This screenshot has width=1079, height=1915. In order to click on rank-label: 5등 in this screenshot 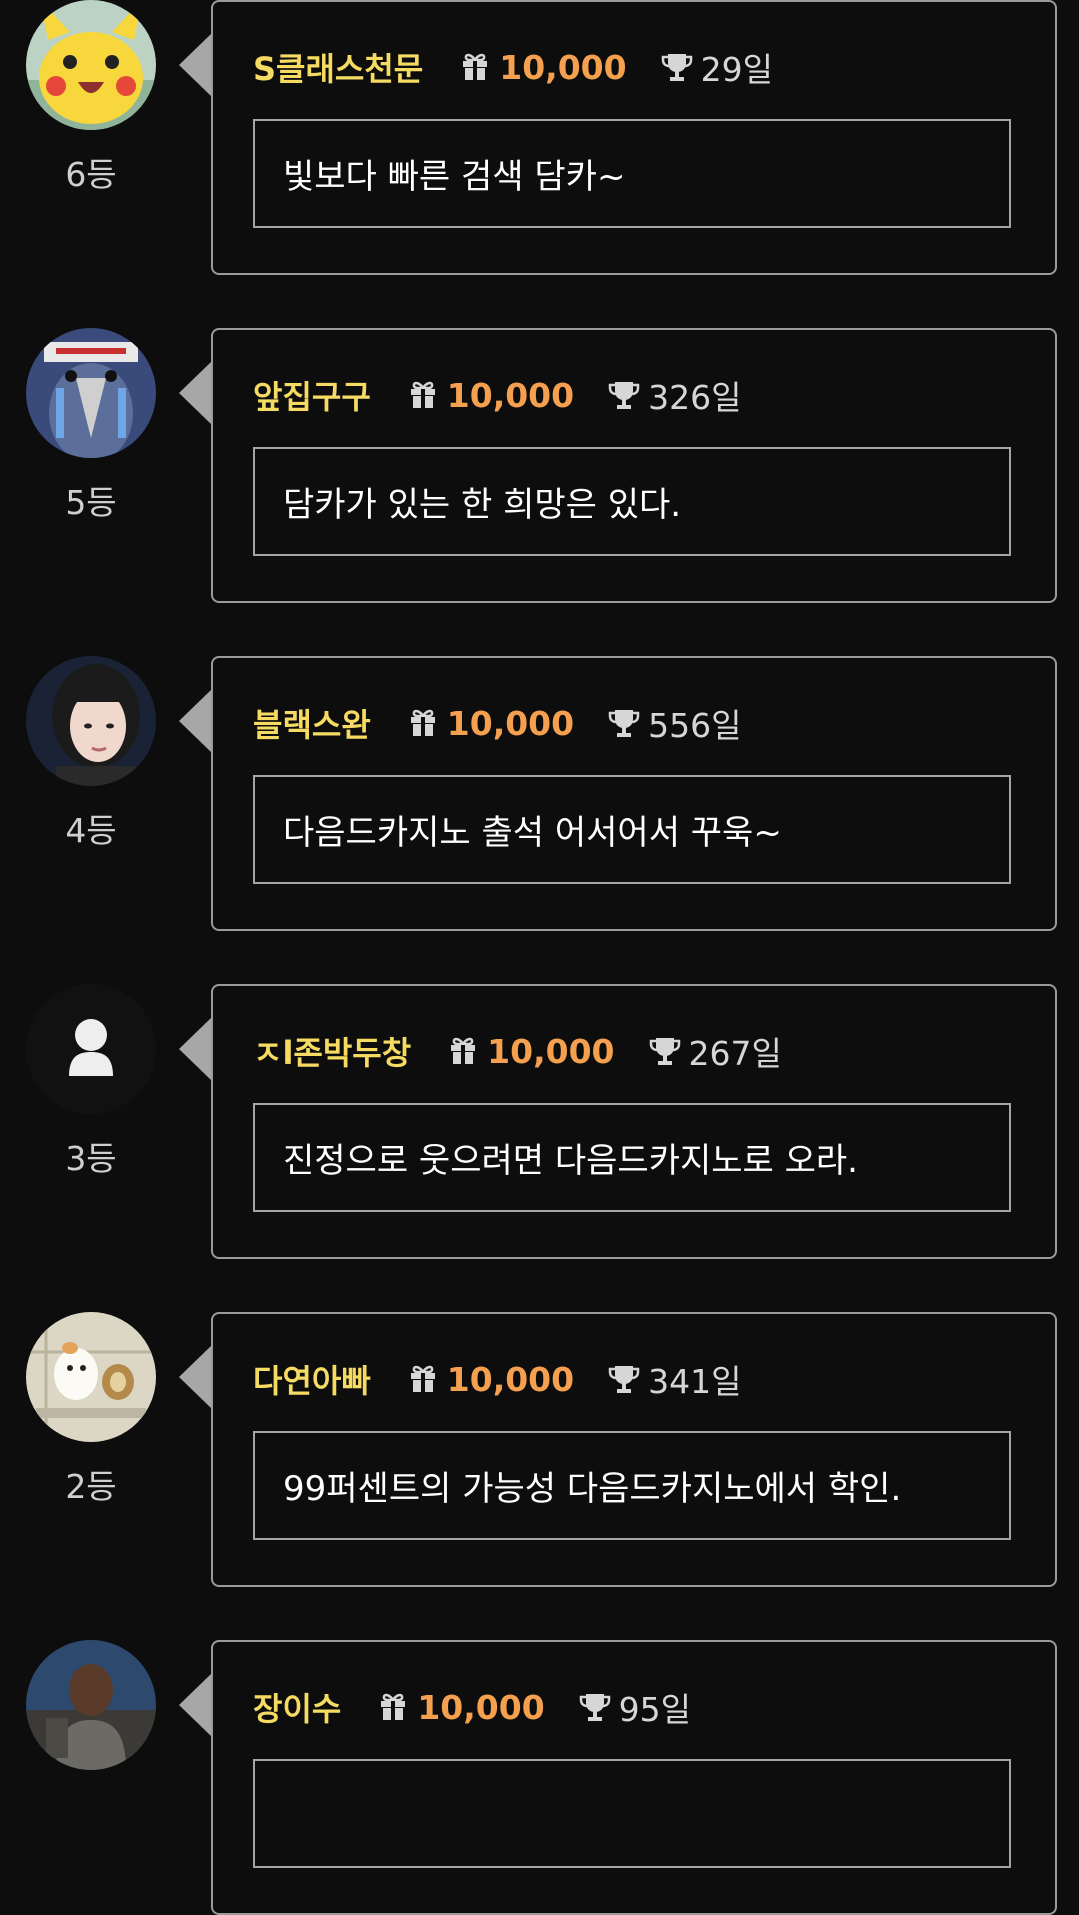, I will do `click(91, 502)`.